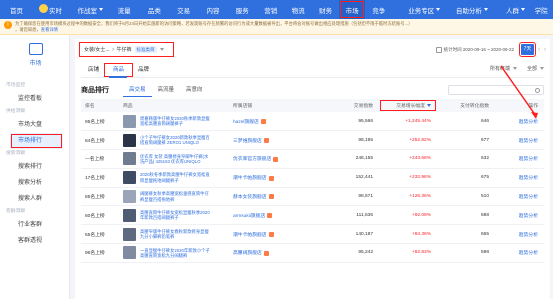 This screenshot has height=299, width=553. What do you see at coordinates (345, 105) in the screenshot?
I see `col-trade-index: 交易指数` at bounding box center [345, 105].